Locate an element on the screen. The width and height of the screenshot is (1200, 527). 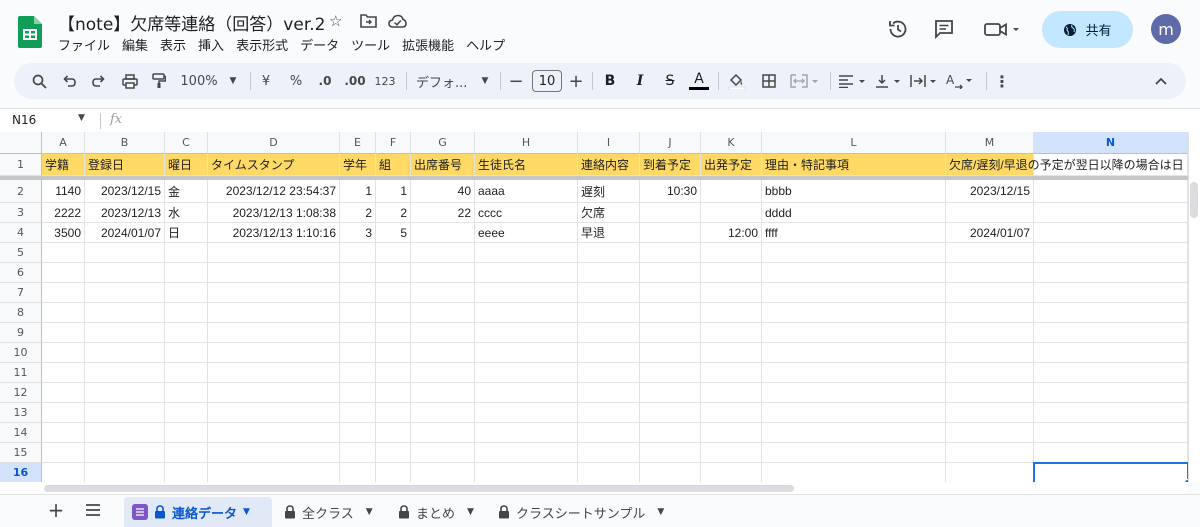
vertical-scrollbar-thumb is located at coordinates (1194, 200).